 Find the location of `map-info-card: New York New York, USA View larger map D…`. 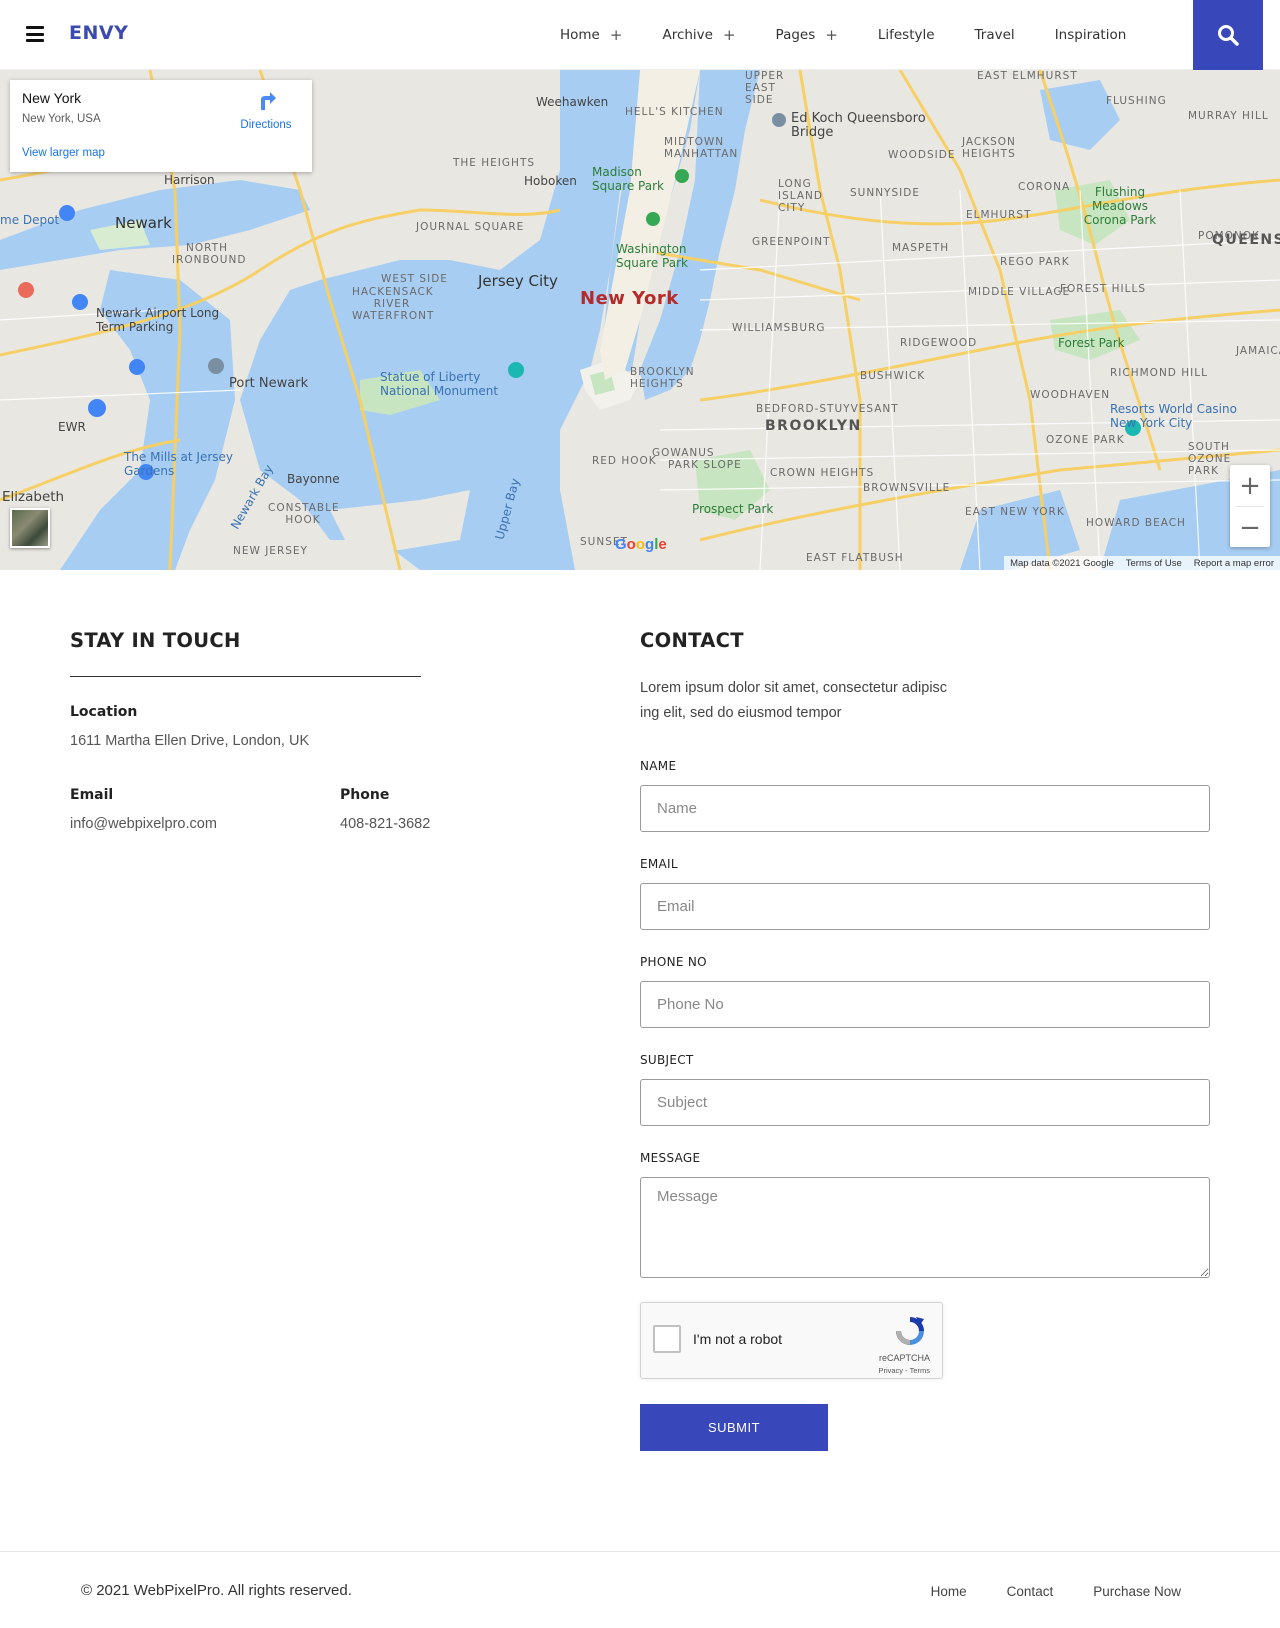

map-info-card: New York New York, USA View larger map D… is located at coordinates (161, 126).